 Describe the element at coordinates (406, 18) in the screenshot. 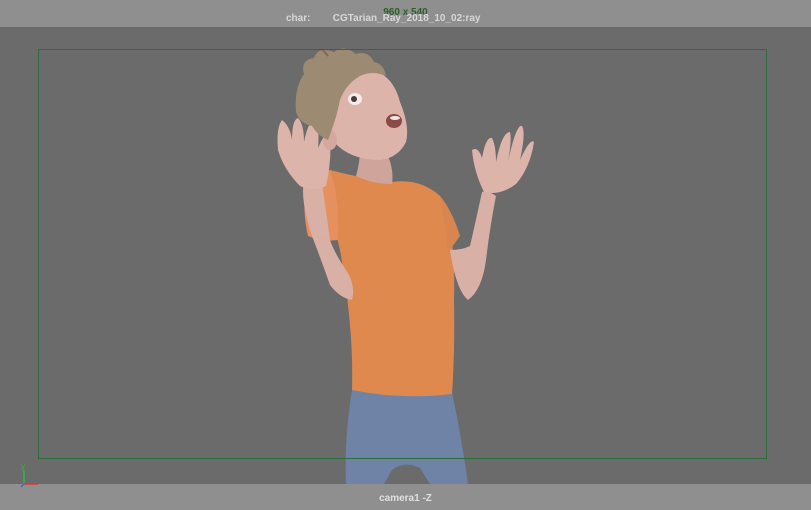

I see `hud-value: CGTarian_Ray_2018_10_02:ray` at that location.